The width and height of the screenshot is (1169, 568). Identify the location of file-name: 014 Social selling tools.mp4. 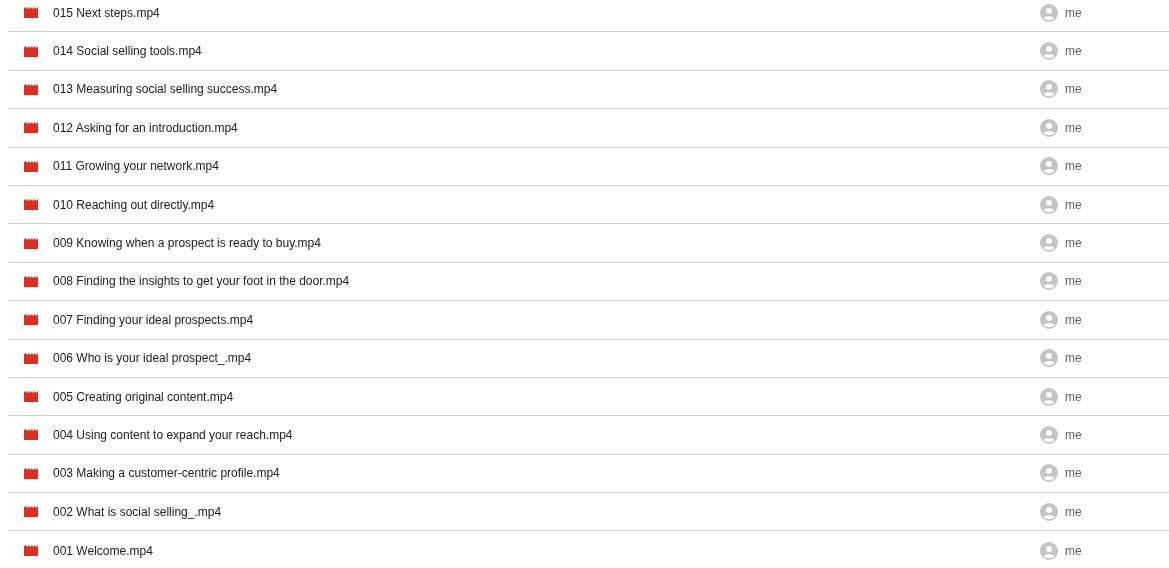
(546, 51).